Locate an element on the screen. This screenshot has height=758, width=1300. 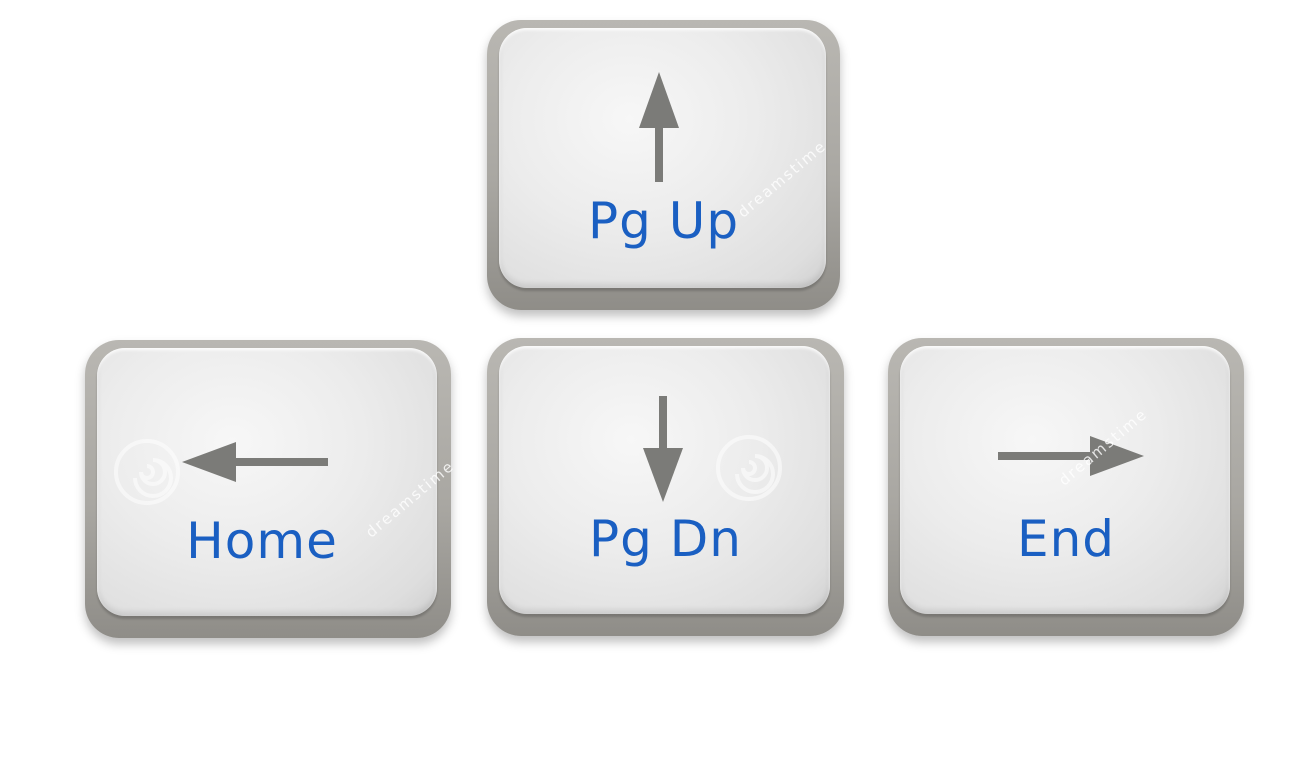
home-key: Home dreamstime is located at coordinates (271, 489).